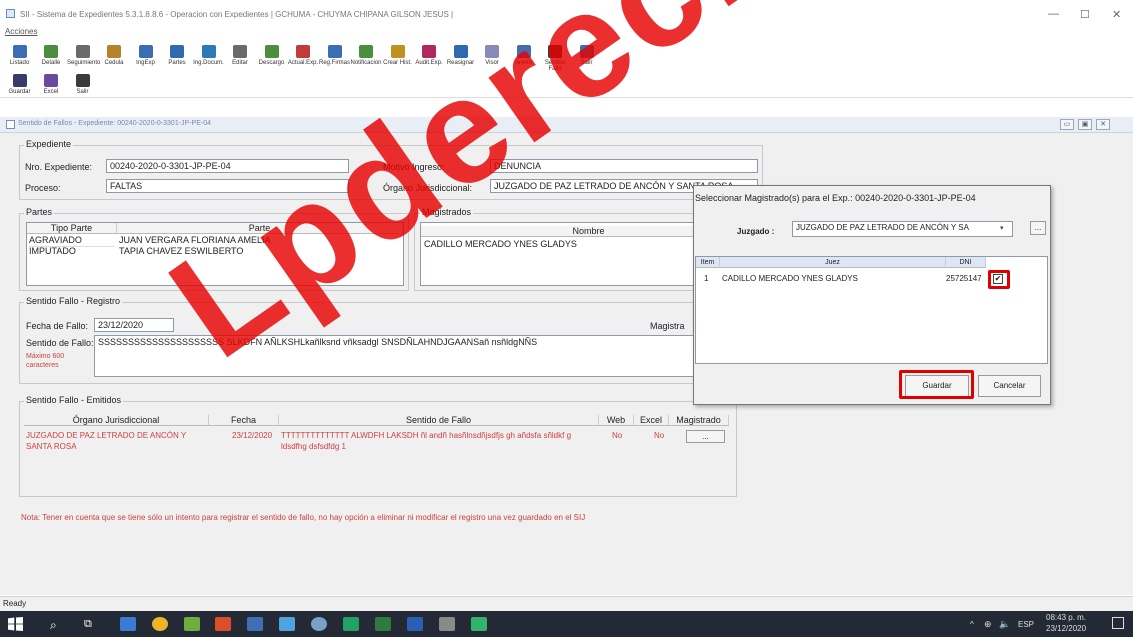  I want to click on toolbar-button-notificacion: Notificacion, so click(366, 55).